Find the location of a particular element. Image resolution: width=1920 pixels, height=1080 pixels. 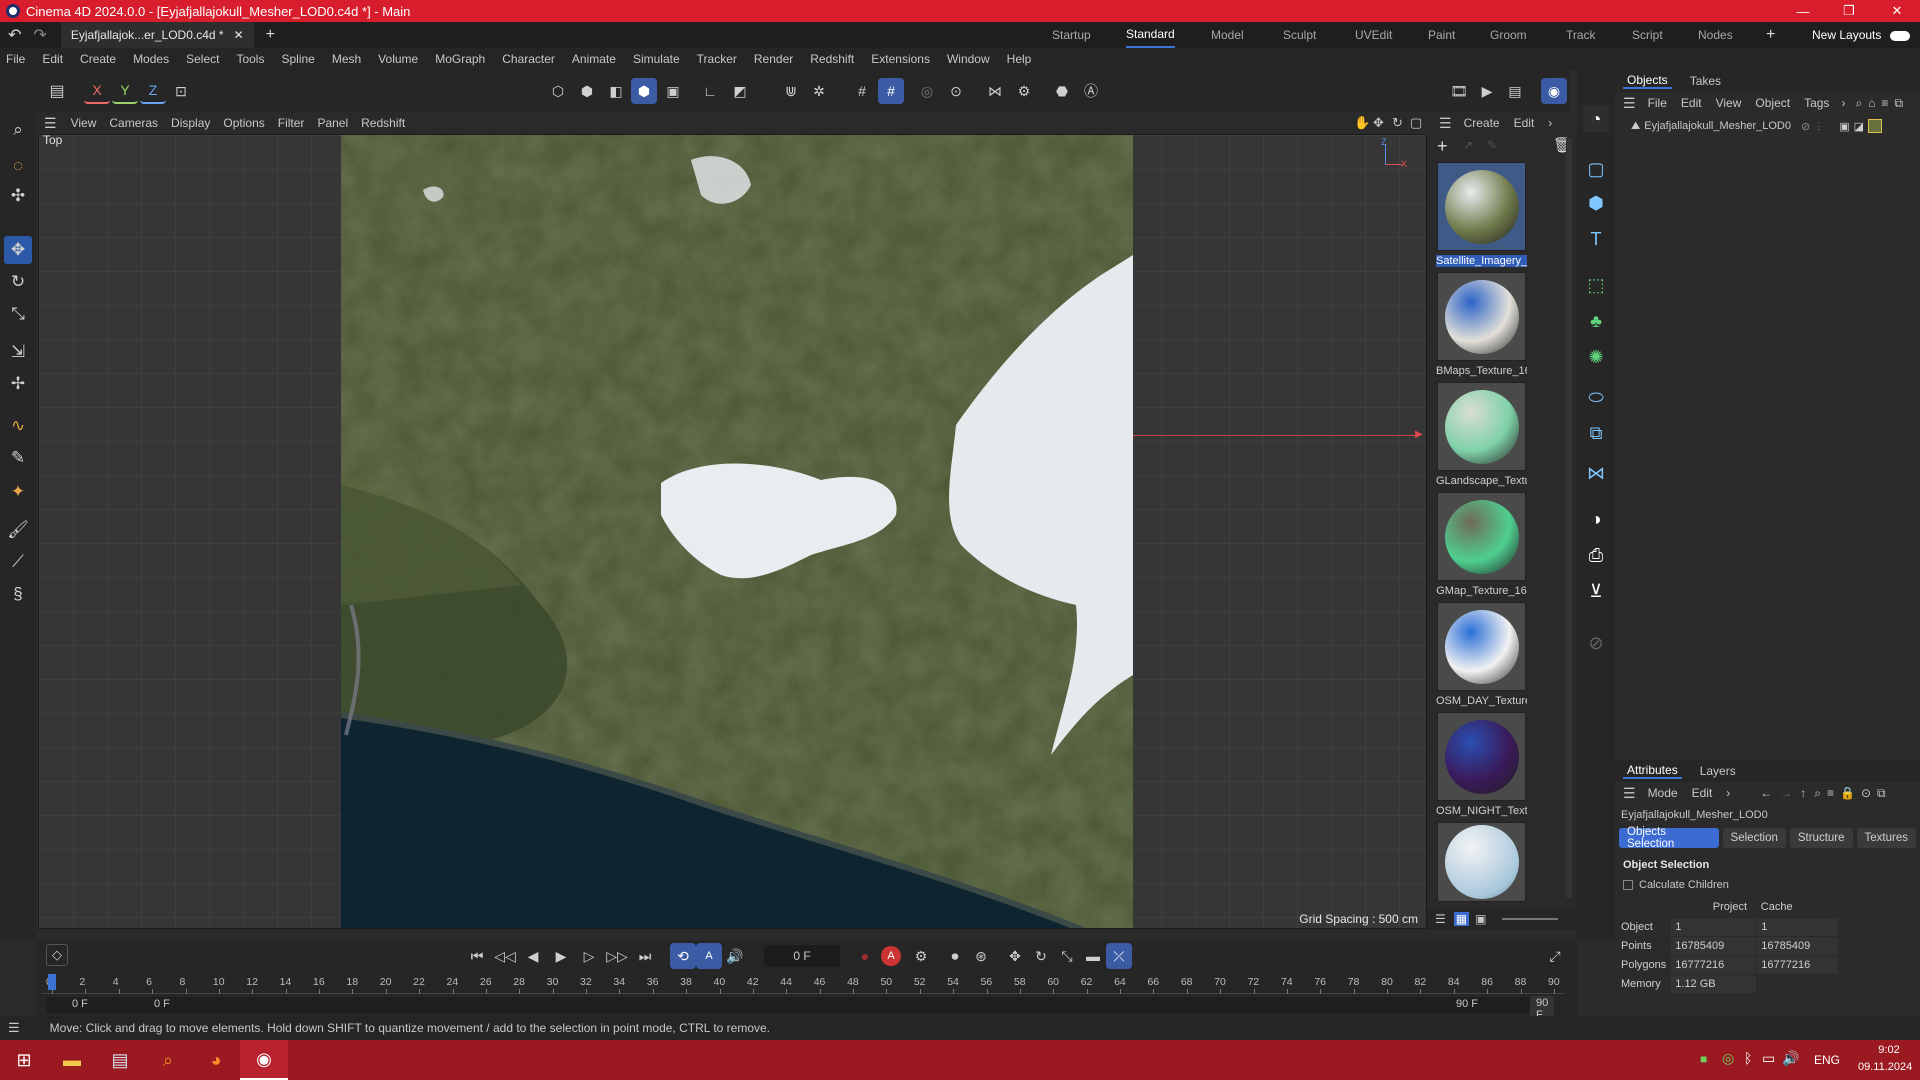

viewport-menu-panel: Panel is located at coordinates (332, 123).